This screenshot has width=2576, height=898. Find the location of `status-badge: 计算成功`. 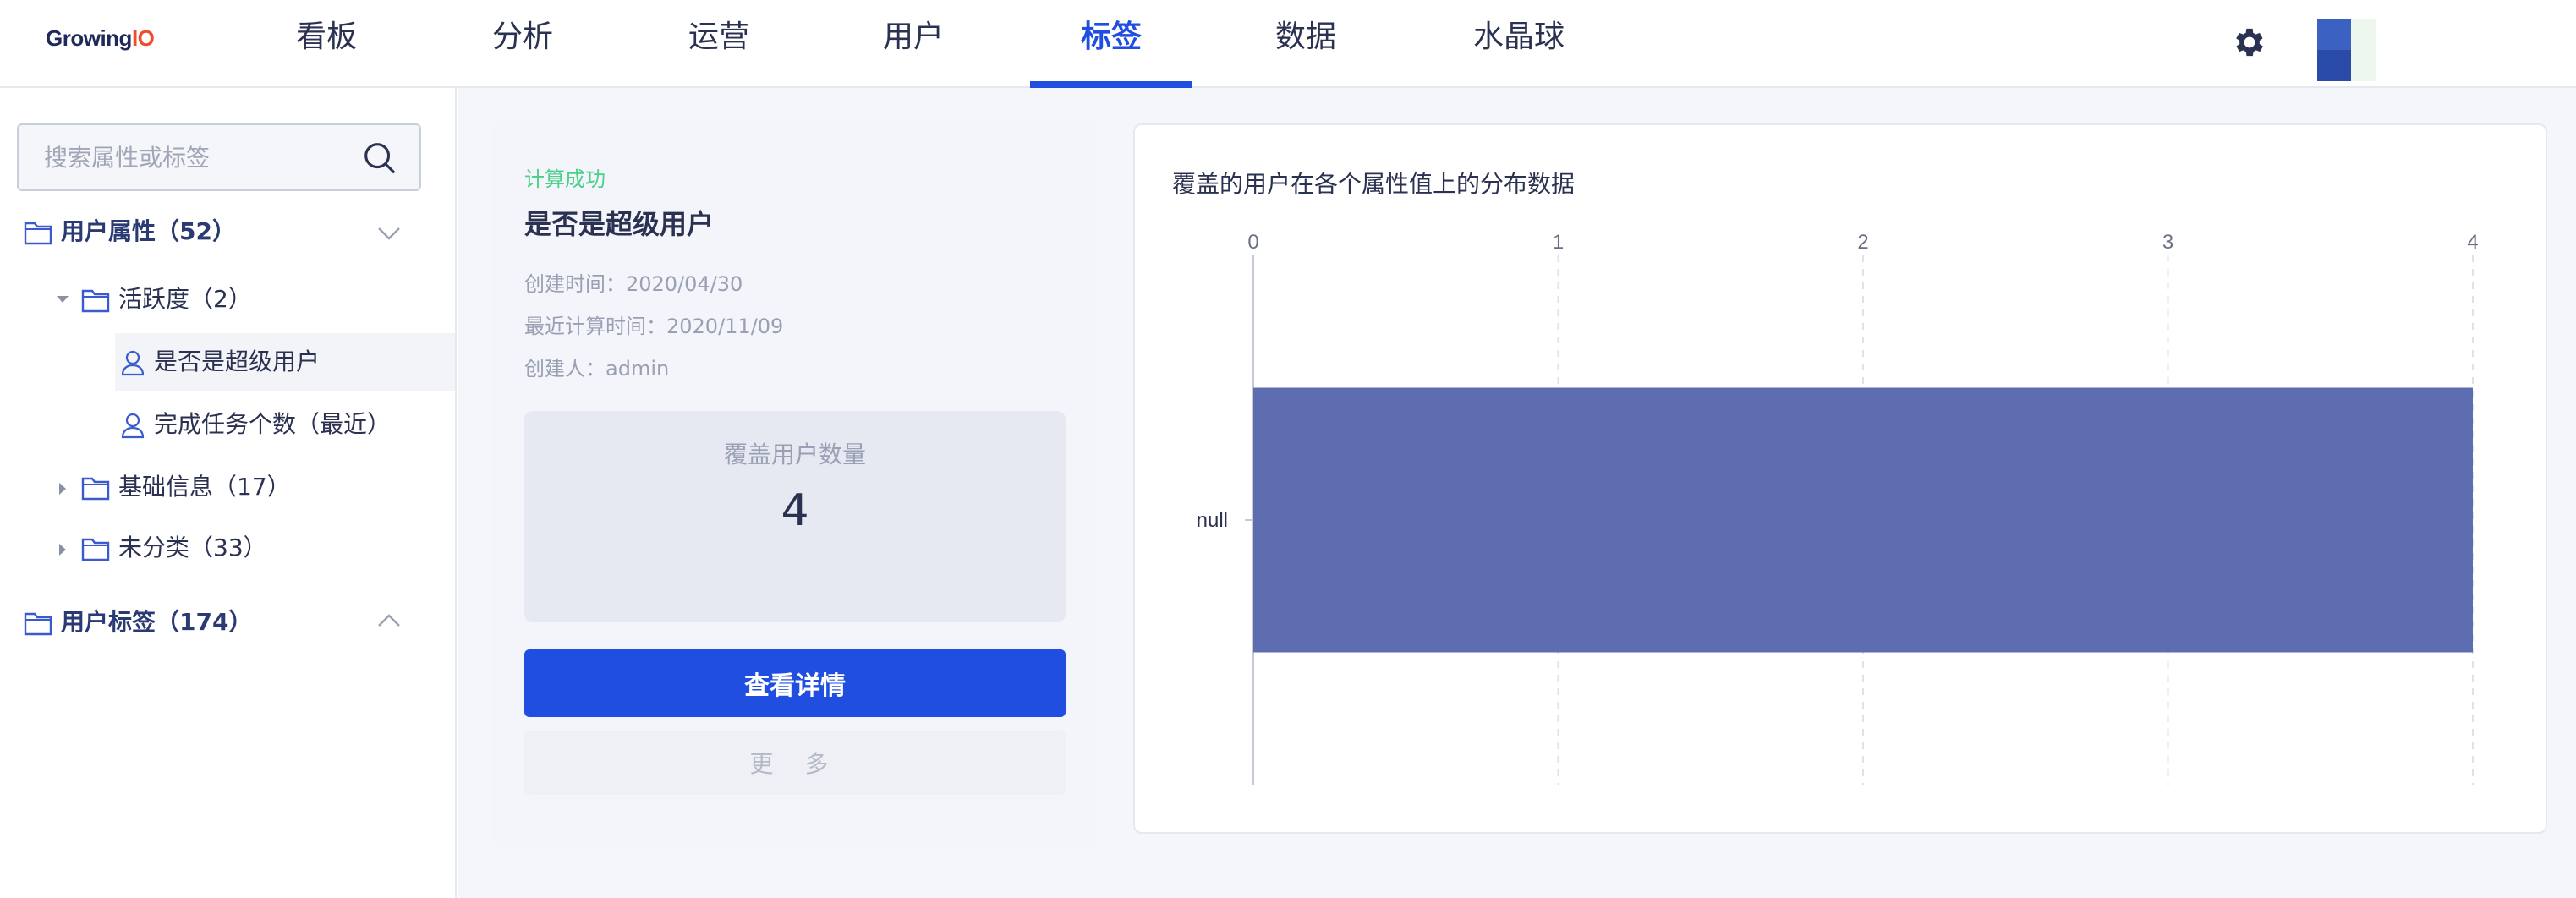

status-badge: 计算成功 is located at coordinates (565, 179).